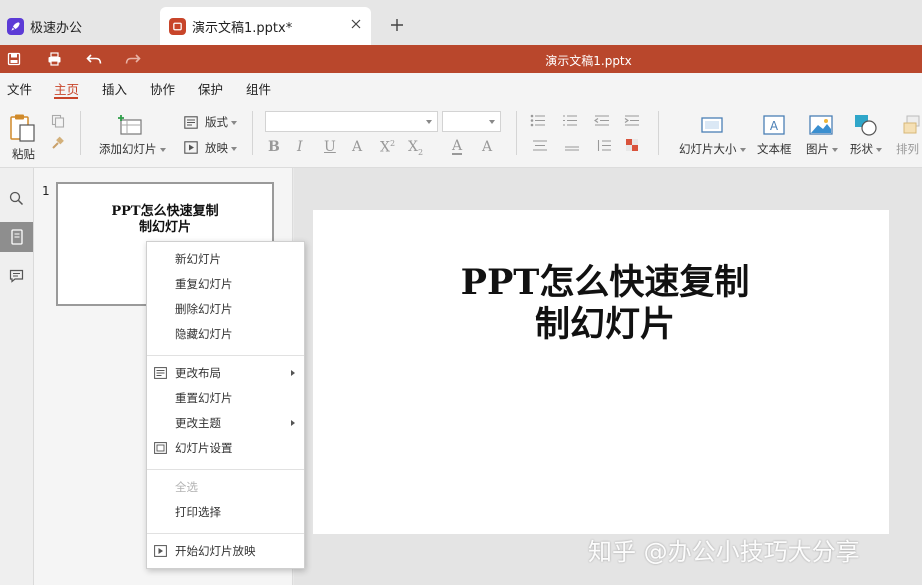  Describe the element at coordinates (210, 88) in the screenshot. I see `menu-protect: 保护` at that location.